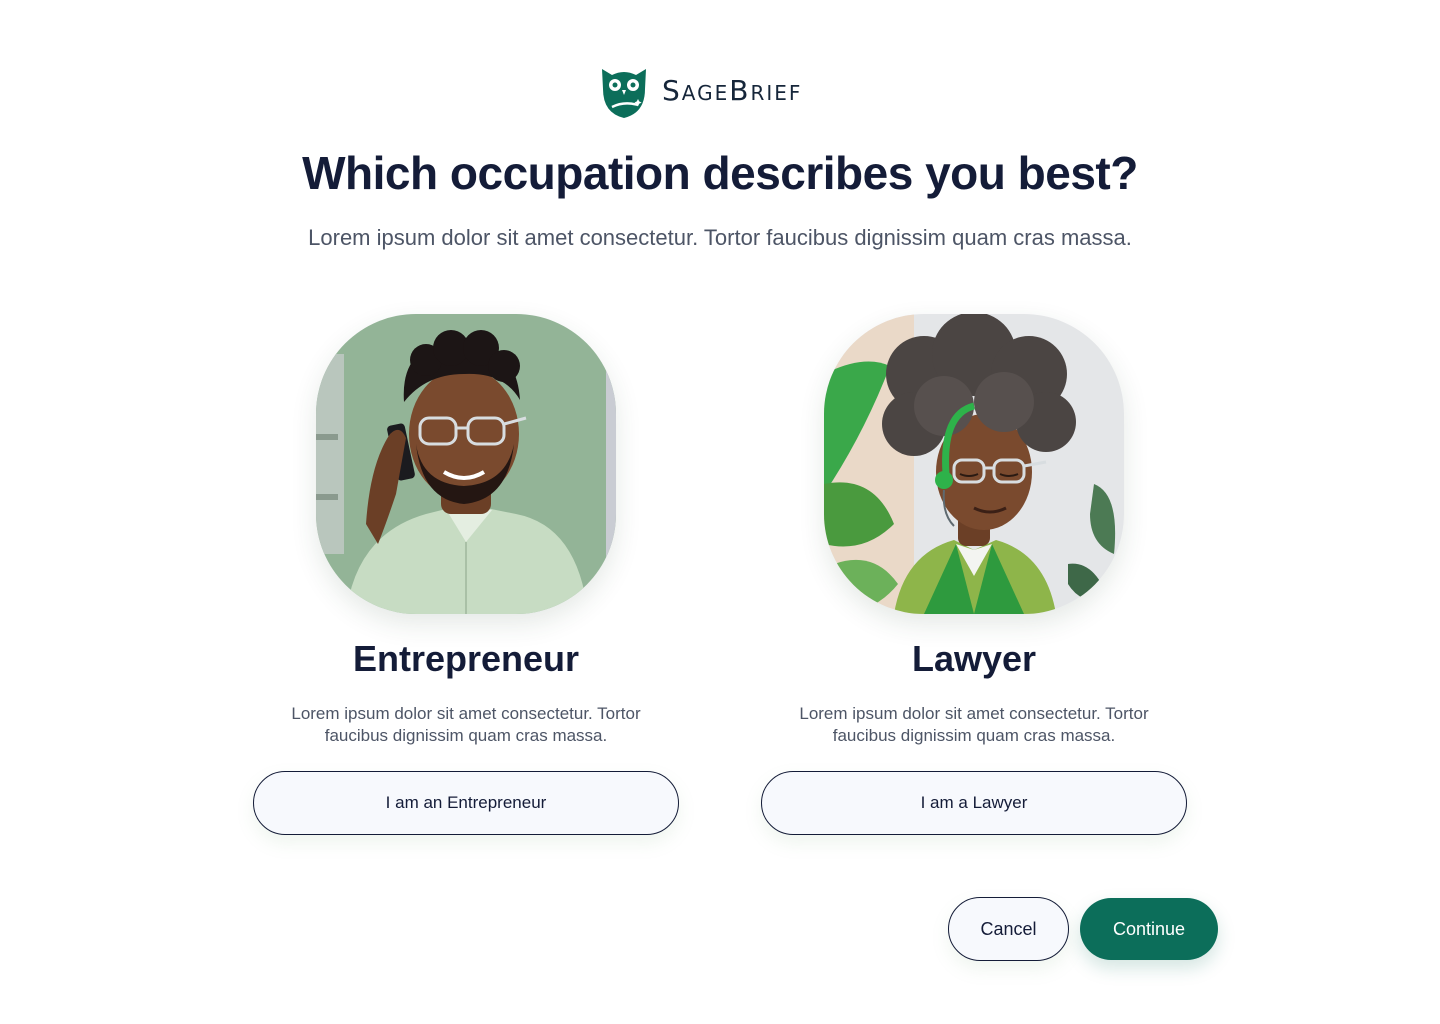 Image resolution: width=1440 pixels, height=1024 pixels. I want to click on brand-logo: SageBrief, so click(700, 91).